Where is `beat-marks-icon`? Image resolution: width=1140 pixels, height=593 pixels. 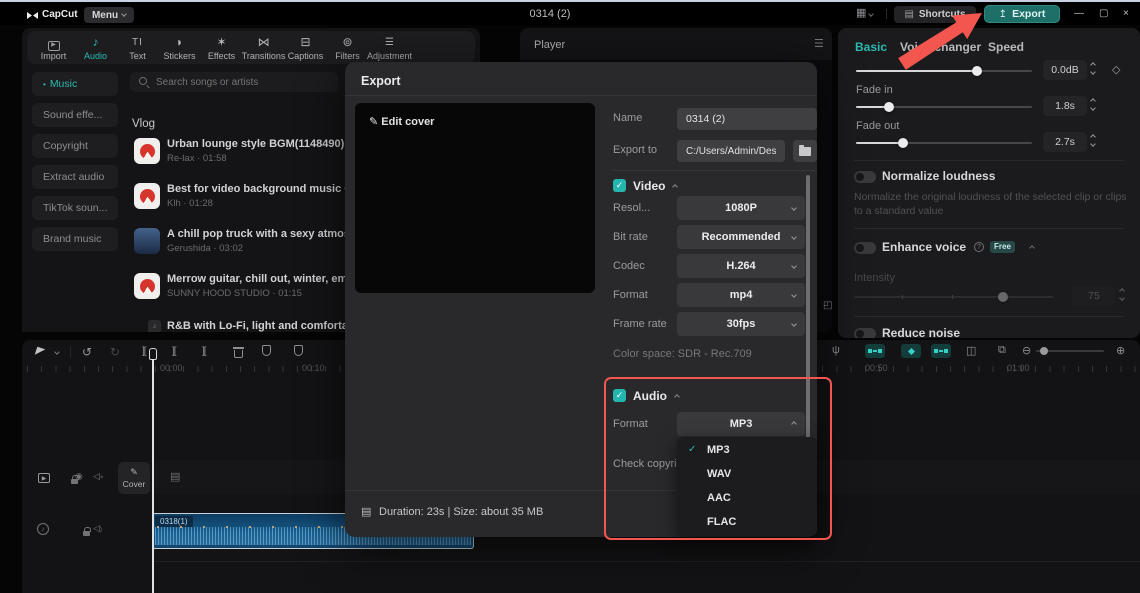 beat-marks-icon is located at coordinates (911, 351).